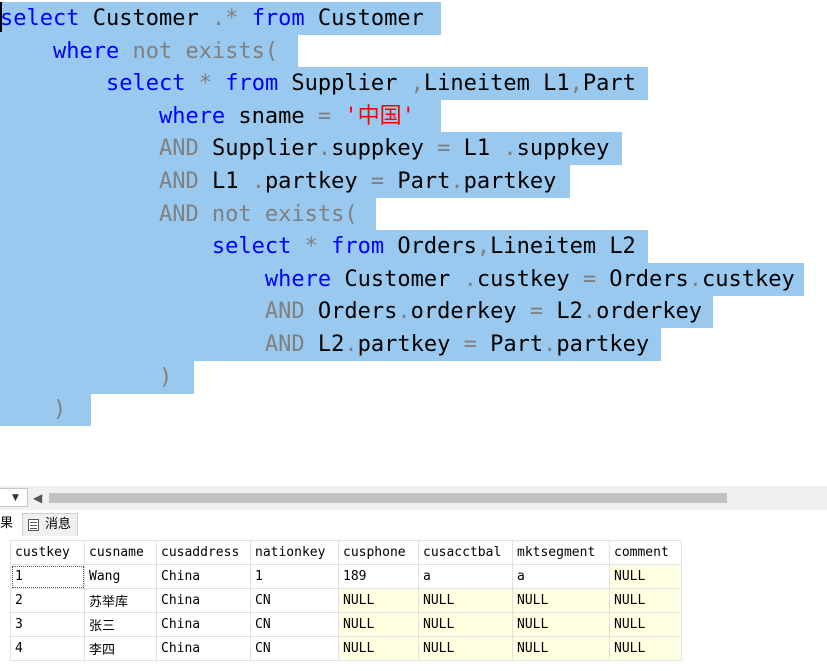  Describe the element at coordinates (645, 552) in the screenshot. I see `column-header-comment: comment` at that location.